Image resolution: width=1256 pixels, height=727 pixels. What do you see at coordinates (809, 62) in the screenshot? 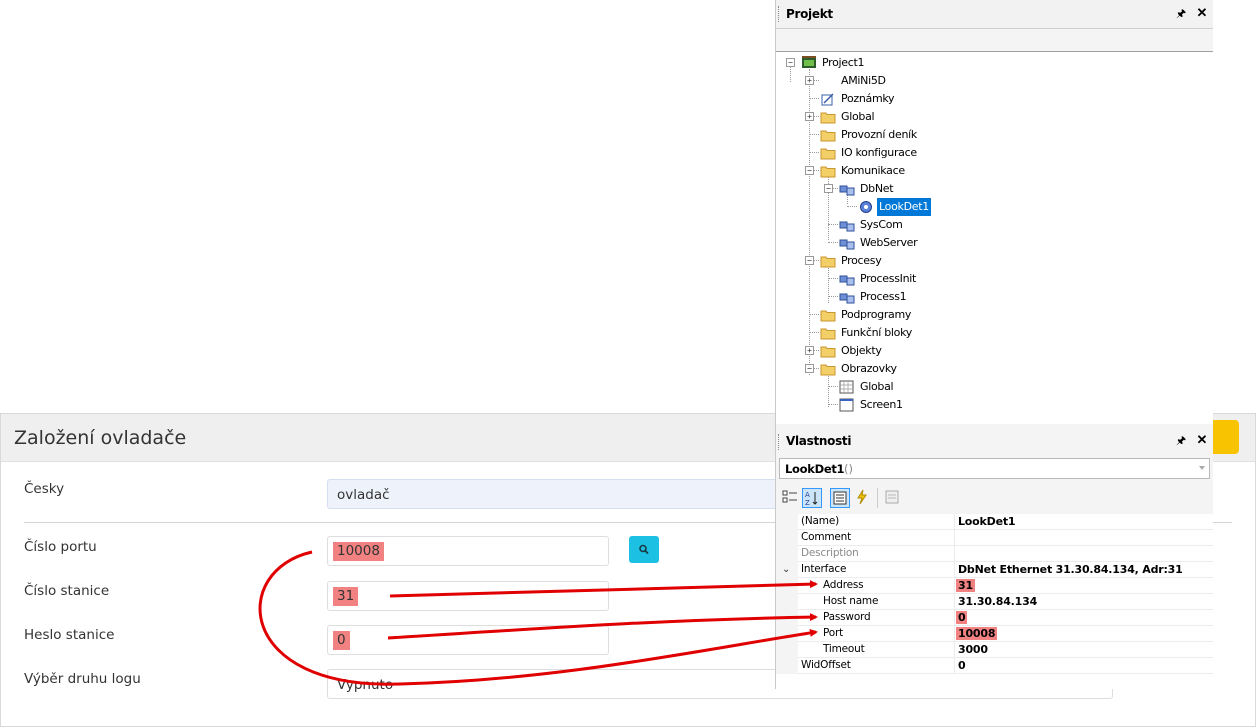
I see `project-icon` at bounding box center [809, 62].